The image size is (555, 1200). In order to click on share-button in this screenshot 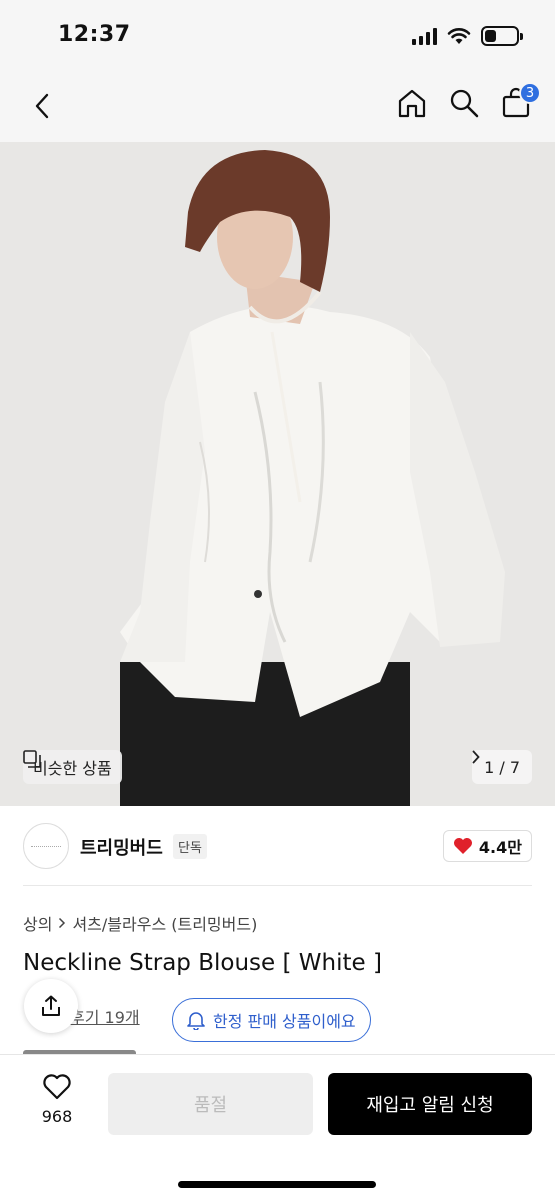, I will do `click(51, 1006)`.